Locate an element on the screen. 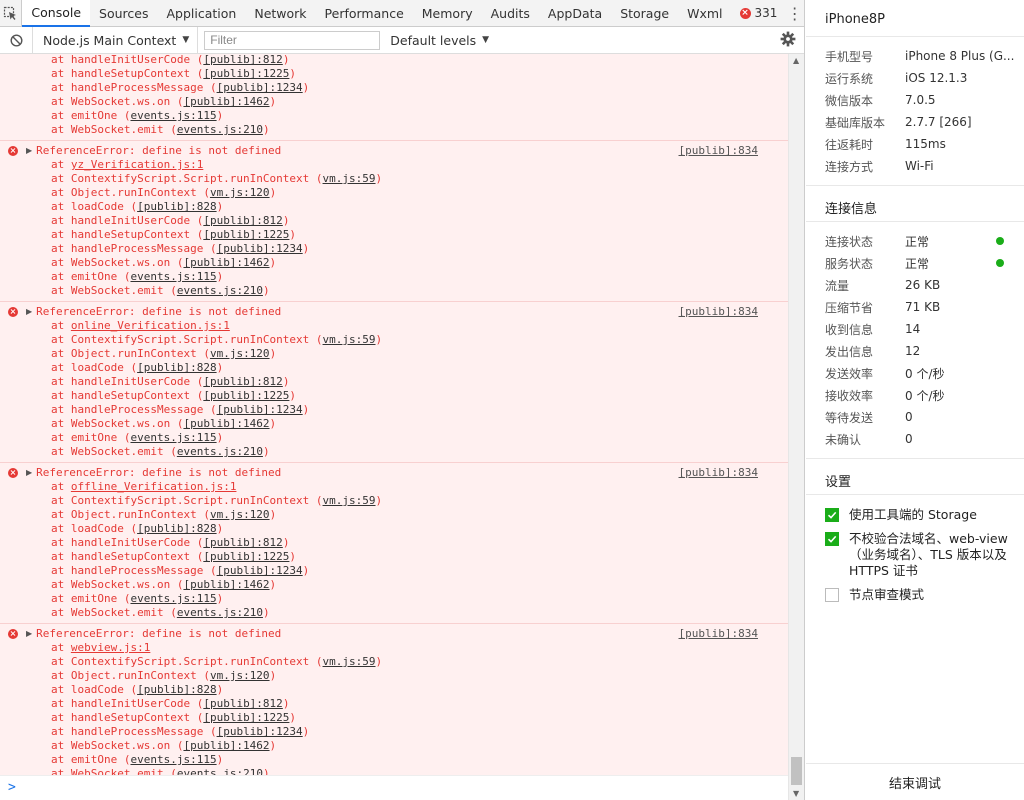 Image resolution: width=1024 pixels, height=800 pixels. clear-console-icon is located at coordinates (16, 40).